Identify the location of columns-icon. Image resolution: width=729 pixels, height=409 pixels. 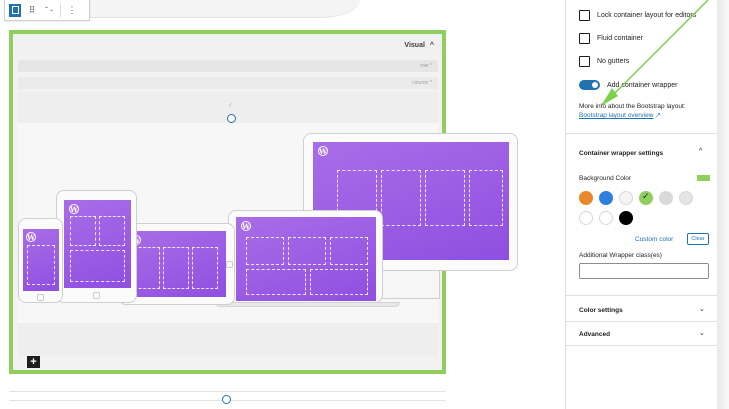
(15, 10).